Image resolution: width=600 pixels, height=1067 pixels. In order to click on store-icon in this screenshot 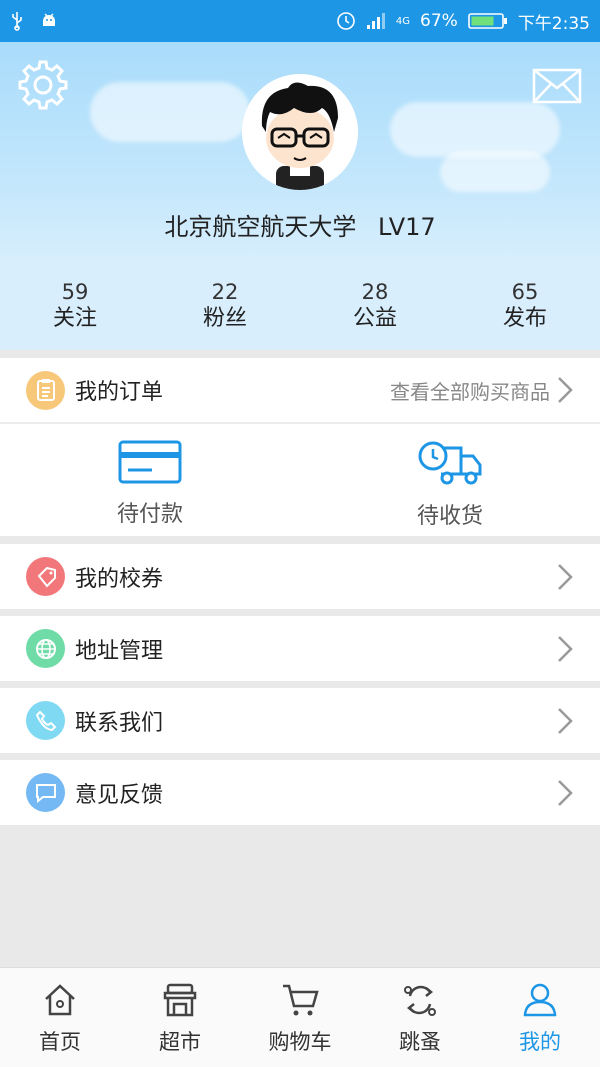, I will do `click(180, 1002)`.